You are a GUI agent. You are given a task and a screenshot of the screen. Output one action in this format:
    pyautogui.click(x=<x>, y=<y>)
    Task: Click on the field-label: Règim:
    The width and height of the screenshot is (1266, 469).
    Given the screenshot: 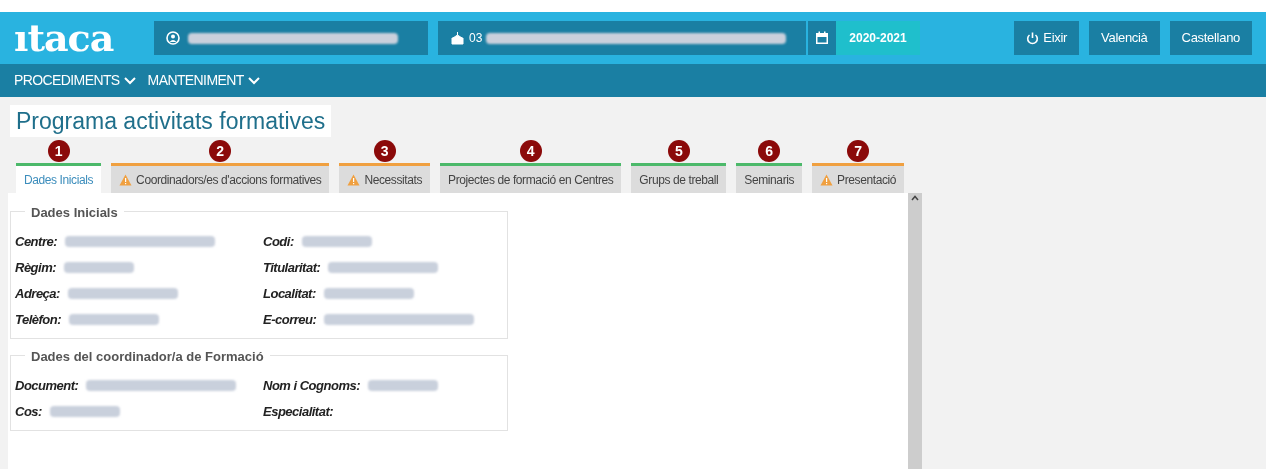 What is the action you would take?
    pyautogui.click(x=36, y=268)
    